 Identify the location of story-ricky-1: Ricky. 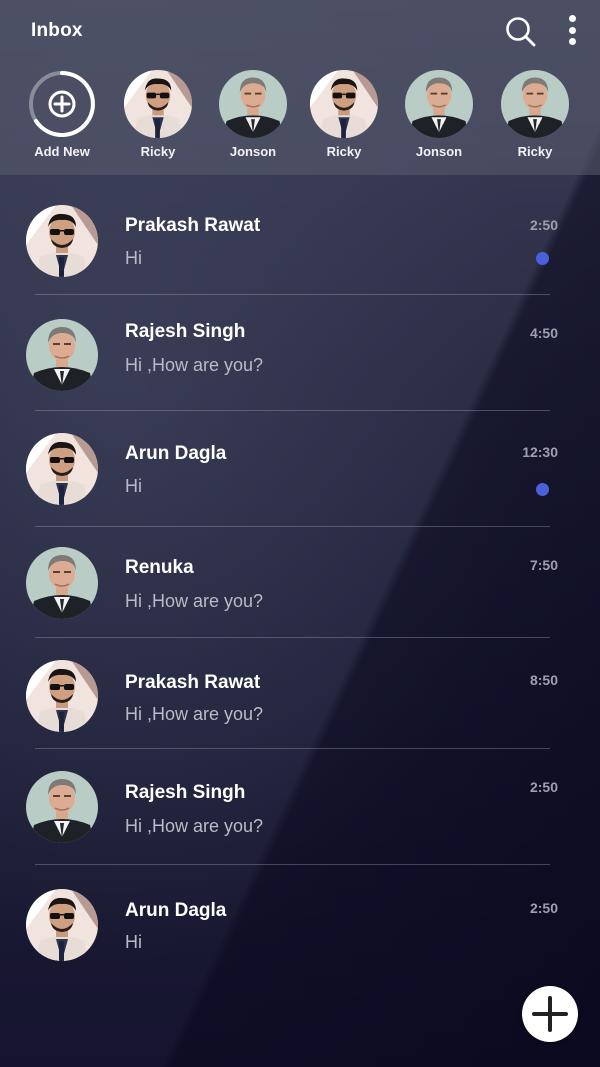
(158, 114).